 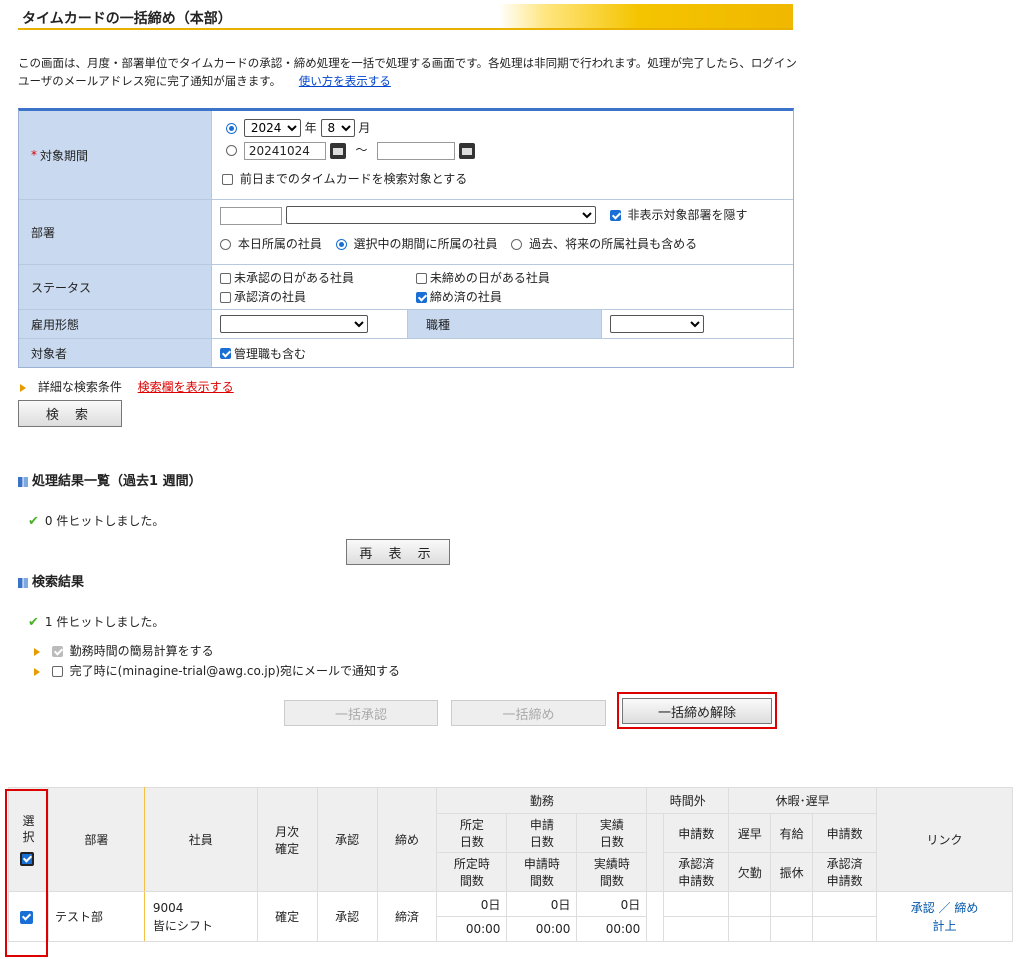 I want to click on status-approved-checkbox, so click(x=225, y=297).